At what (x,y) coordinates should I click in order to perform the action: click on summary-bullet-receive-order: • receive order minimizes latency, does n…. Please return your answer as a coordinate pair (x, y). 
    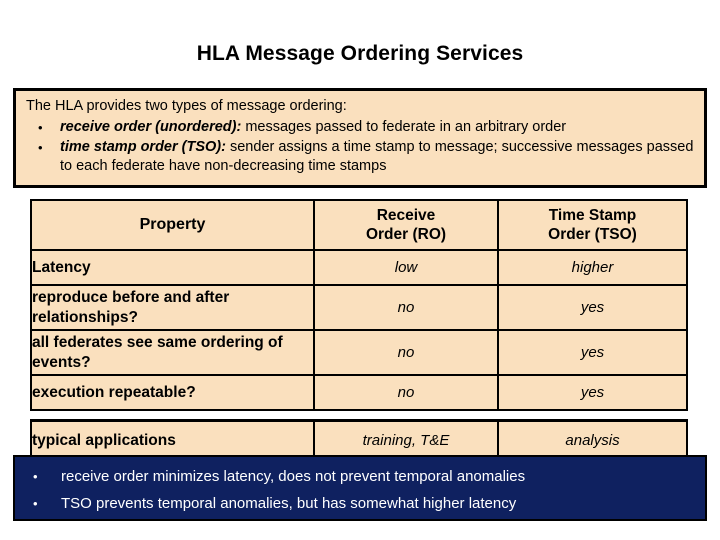
    Looking at the image, I should click on (360, 476).